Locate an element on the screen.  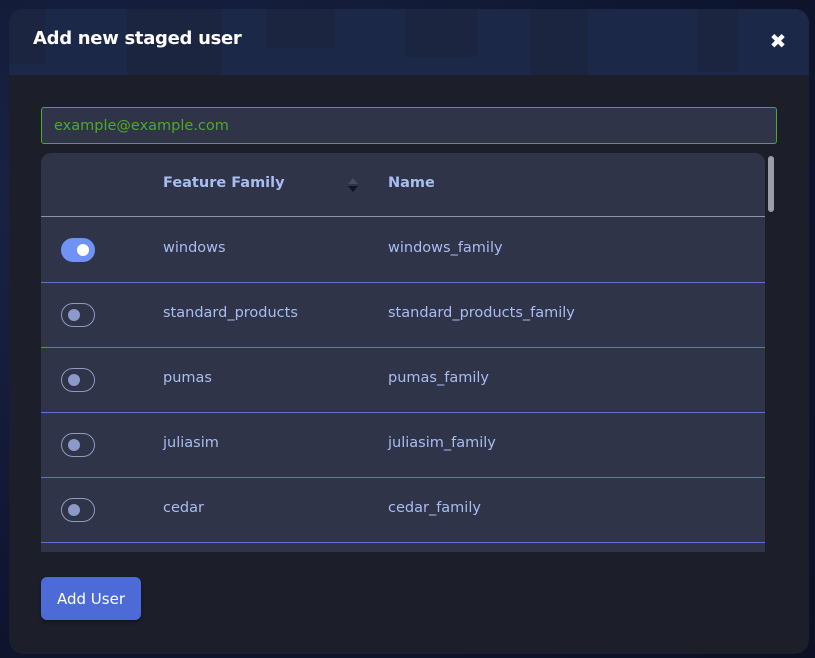
table-header: Feature Family Name is located at coordinates (403, 185).